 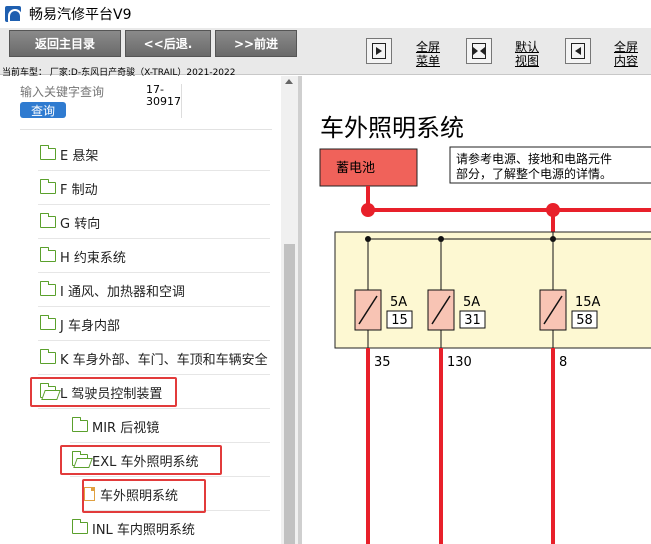 What do you see at coordinates (80, 15) in the screenshot?
I see `window-title: 畅易汽修平台V9` at bounding box center [80, 15].